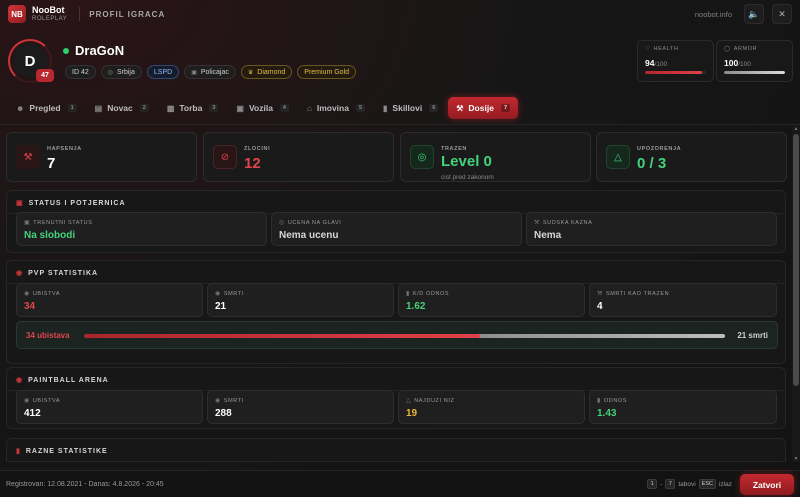  What do you see at coordinates (240, 108) in the screenshot?
I see `car-icon: ▣` at bounding box center [240, 108].